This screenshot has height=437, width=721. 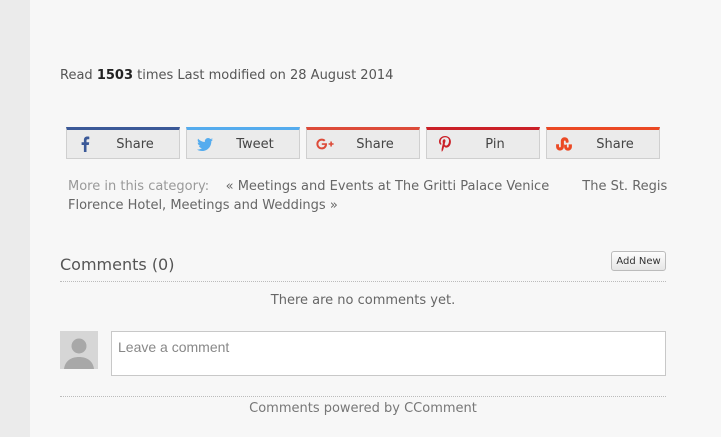 I want to click on pinterest-share-button: Pin, so click(x=483, y=143).